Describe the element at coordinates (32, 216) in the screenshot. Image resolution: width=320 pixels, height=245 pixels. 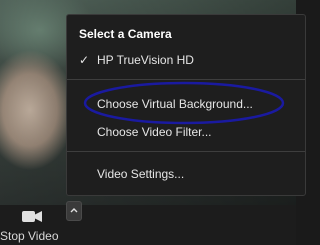
I see `video-camera-icon` at that location.